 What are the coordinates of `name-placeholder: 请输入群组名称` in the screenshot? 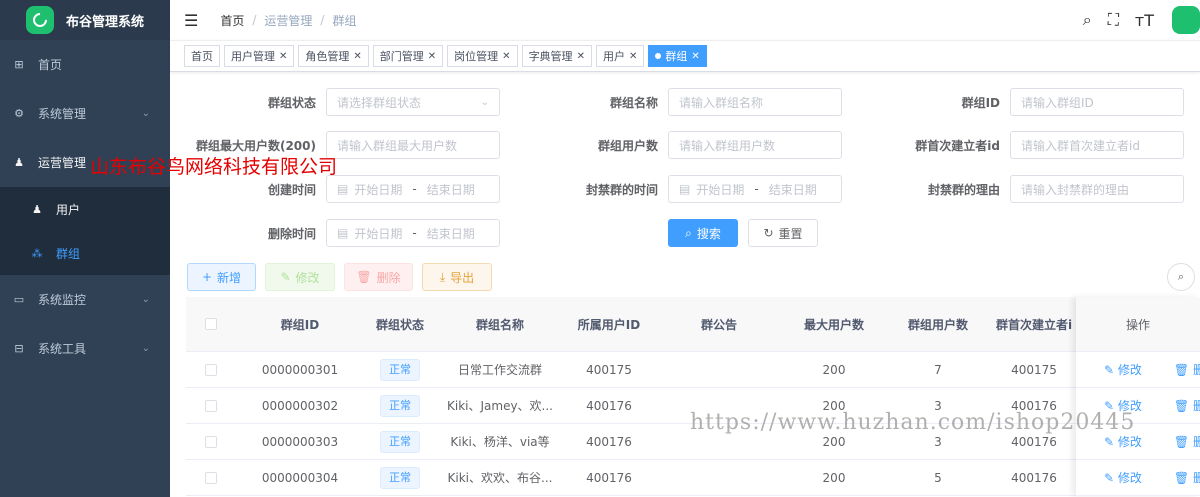 It's located at (721, 102).